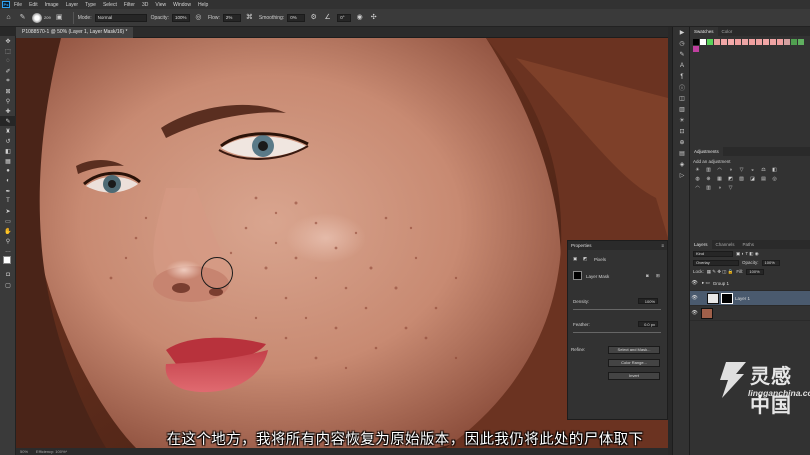 Image resolution: width=810 pixels, height=455 pixels. Describe the element at coordinates (749, 244) in the screenshot. I see `tab-paths: Paths` at that location.